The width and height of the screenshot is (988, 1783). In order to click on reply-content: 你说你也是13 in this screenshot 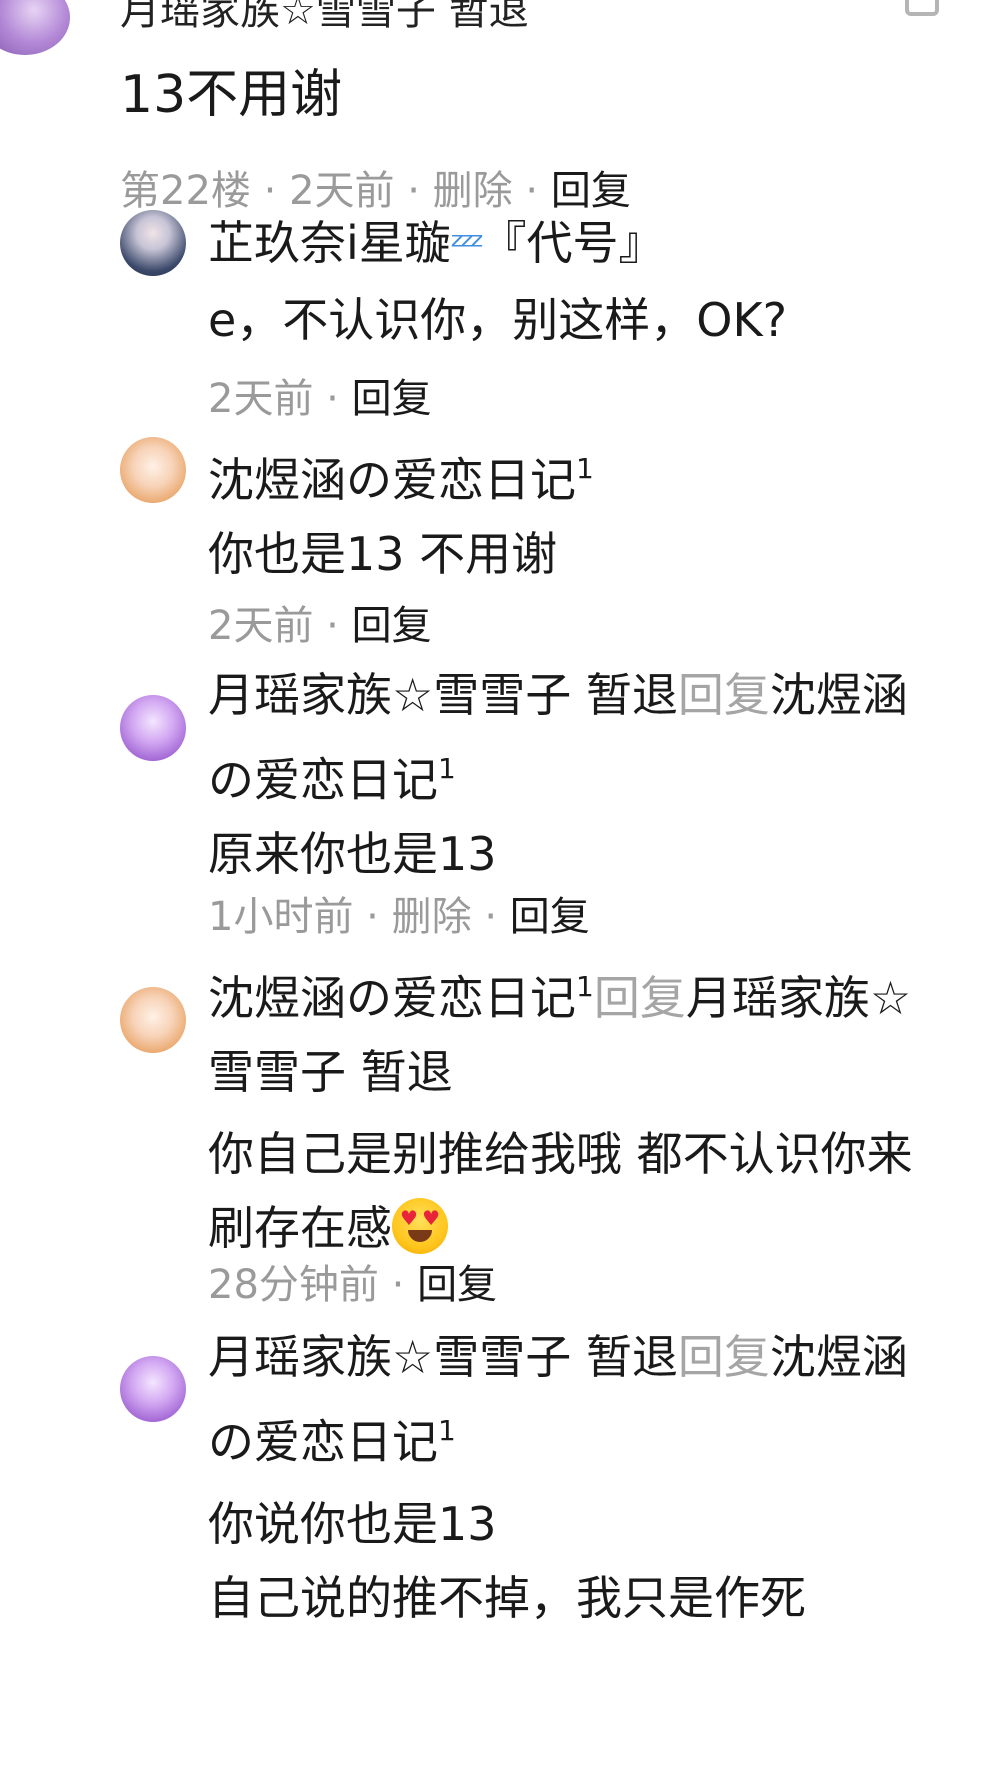, I will do `click(352, 1524)`.